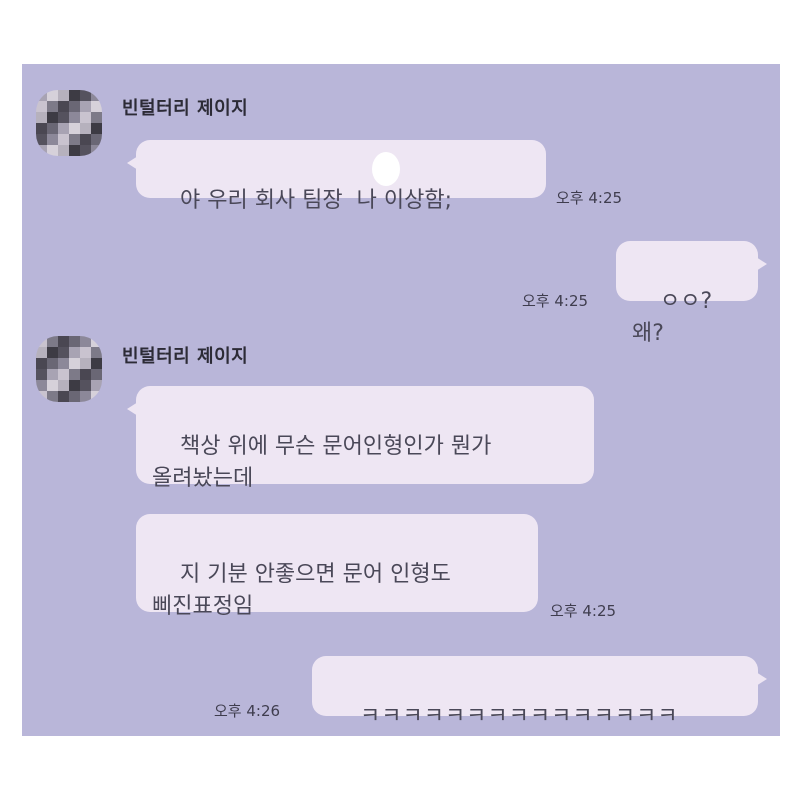  What do you see at coordinates (539, 692) in the screenshot?
I see `sent-message-bubble: ㅋㅋㅋㅋㅋㅋㅋㅋㅋㅋㅋㅋㅋㅋㅋ` at bounding box center [539, 692].